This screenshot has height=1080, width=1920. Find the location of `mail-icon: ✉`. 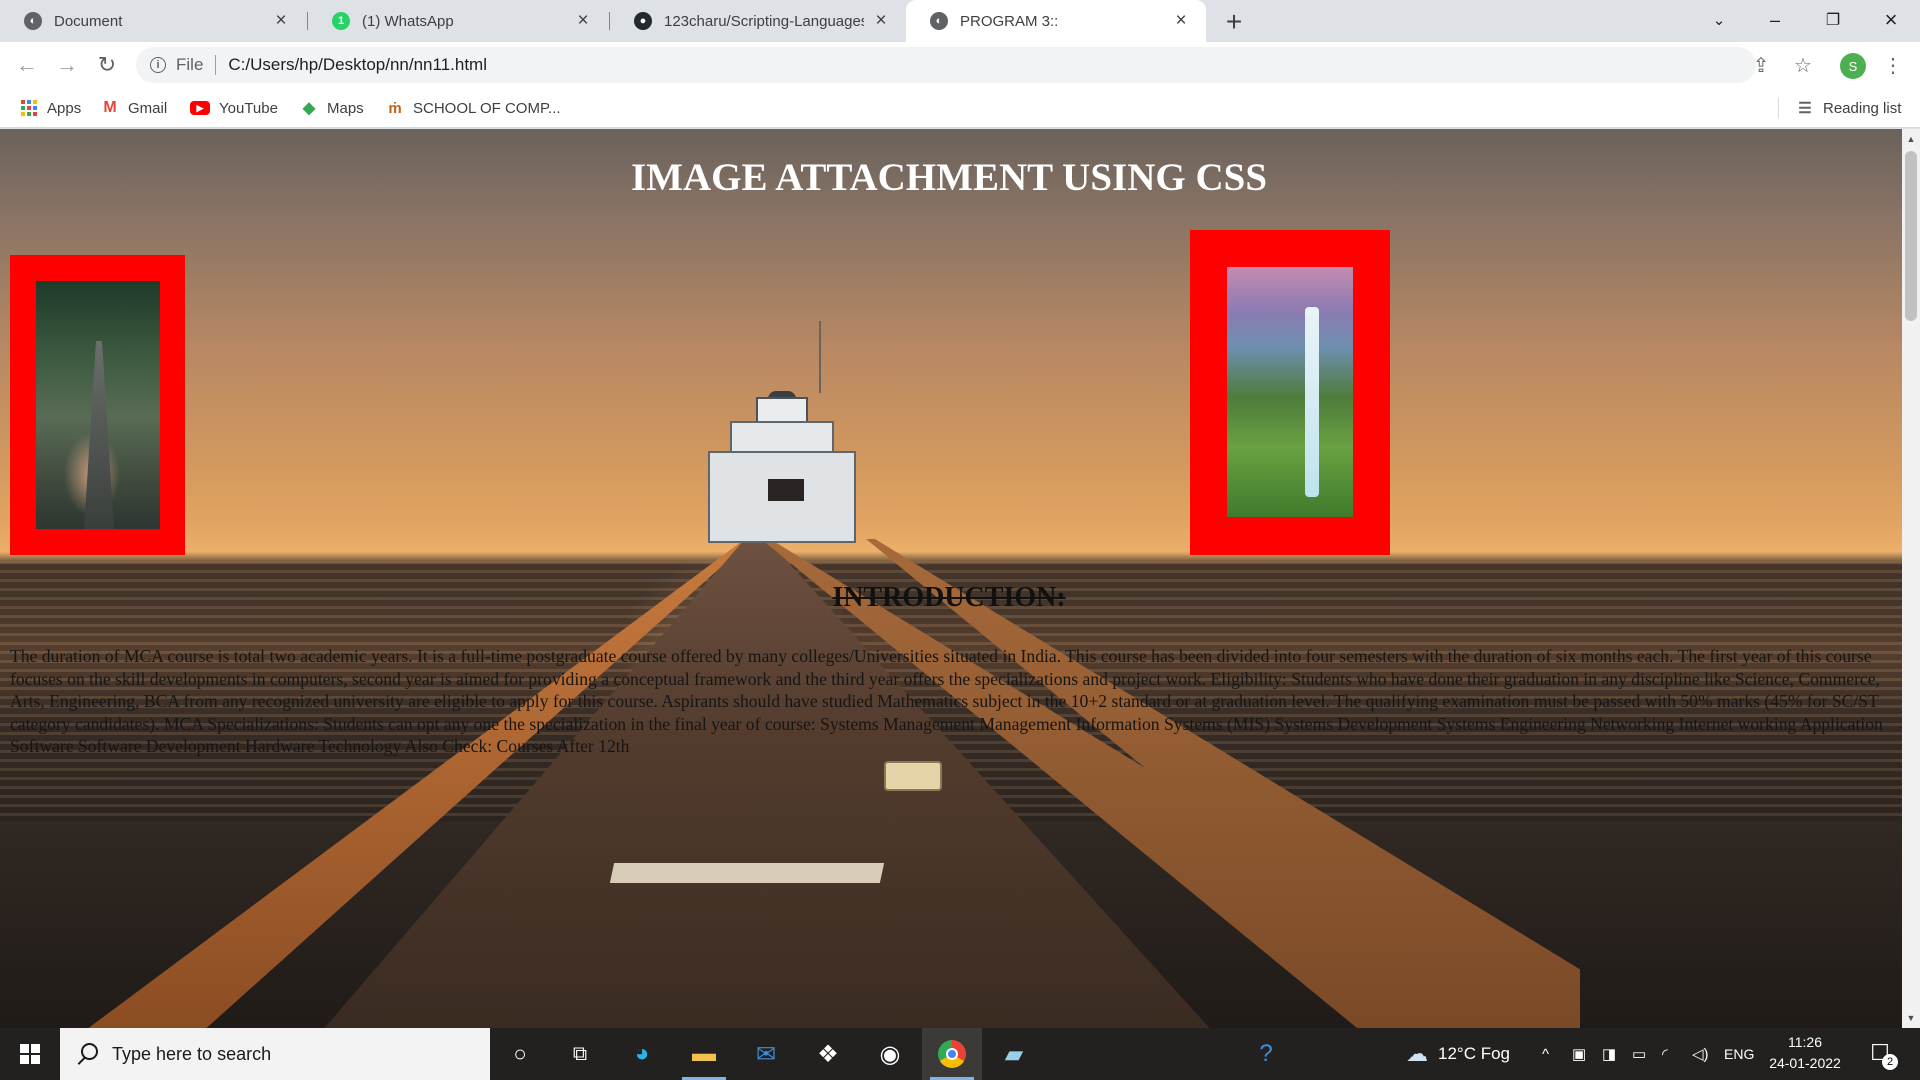

mail-icon: ✉ is located at coordinates (766, 1054).